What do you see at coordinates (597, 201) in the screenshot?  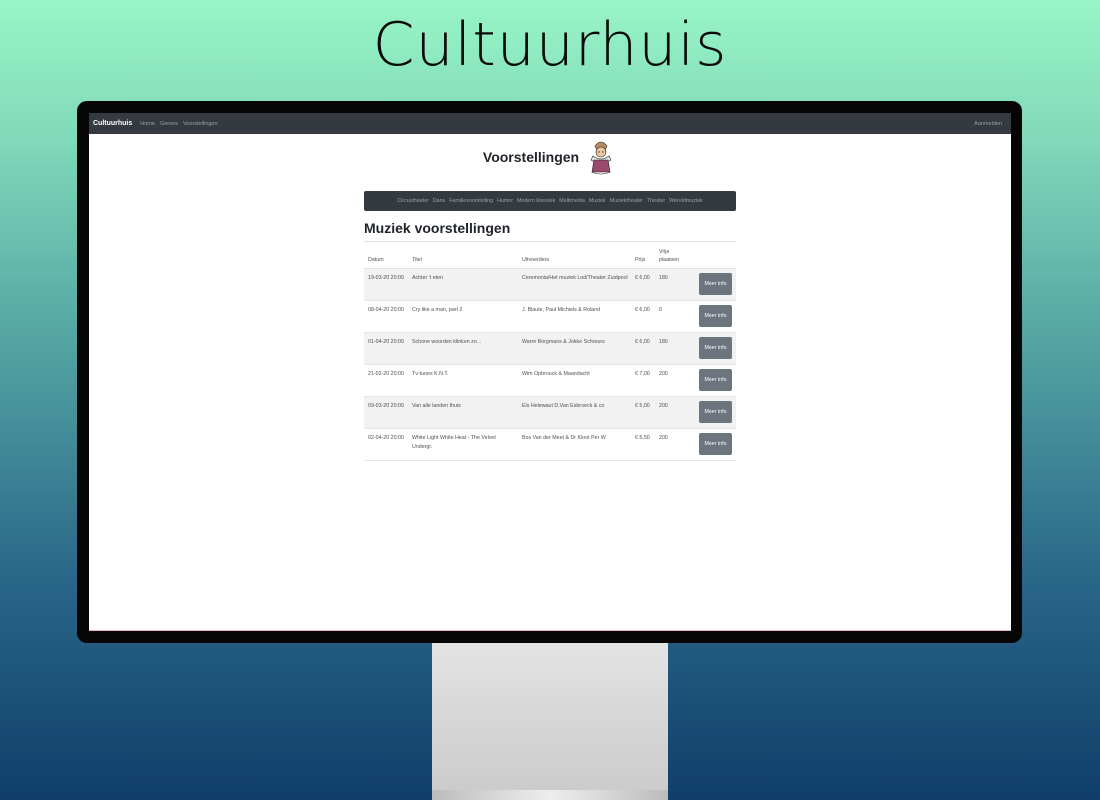 I see `genre-link-muziek: Muziek` at bounding box center [597, 201].